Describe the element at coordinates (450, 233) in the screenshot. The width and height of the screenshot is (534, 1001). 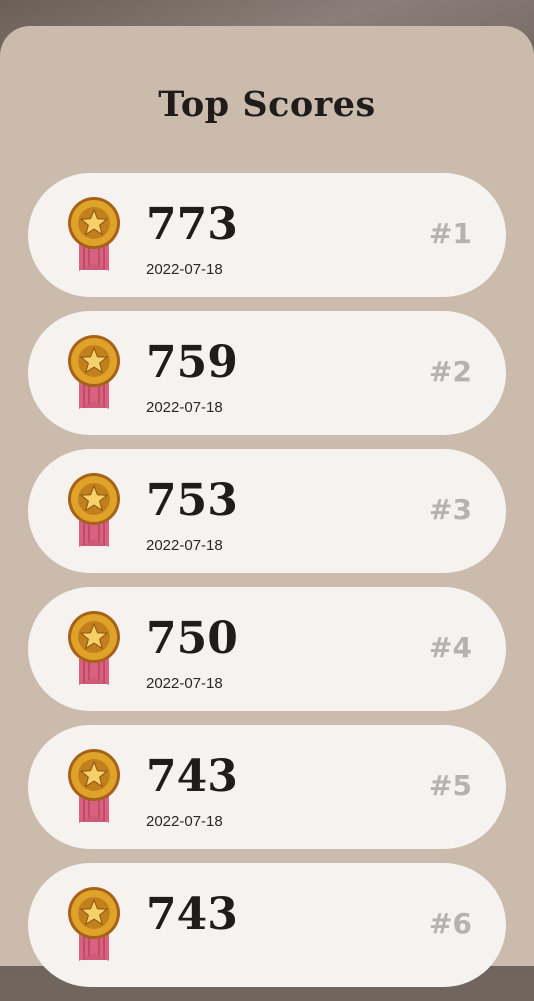
I see `score-rank: #1` at that location.